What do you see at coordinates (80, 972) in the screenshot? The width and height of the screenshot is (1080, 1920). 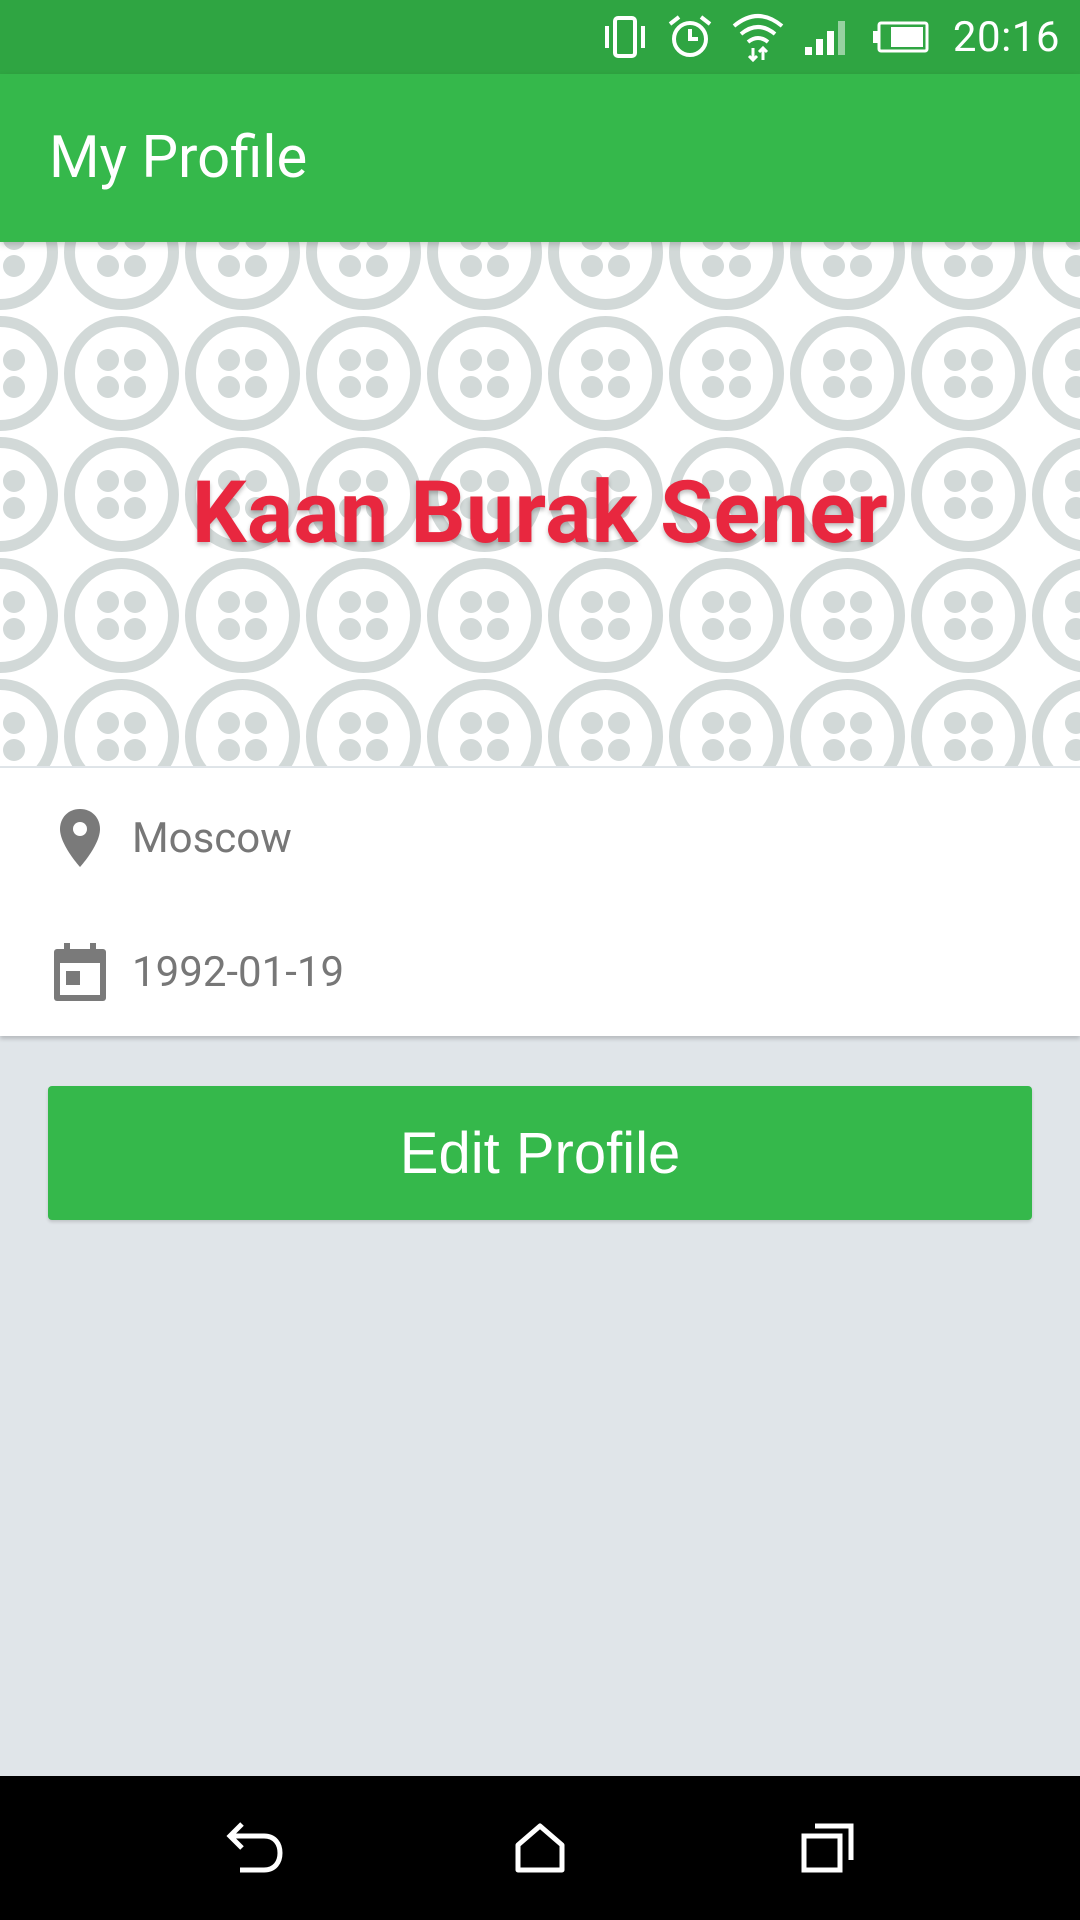 I see `calendar-icon` at bounding box center [80, 972].